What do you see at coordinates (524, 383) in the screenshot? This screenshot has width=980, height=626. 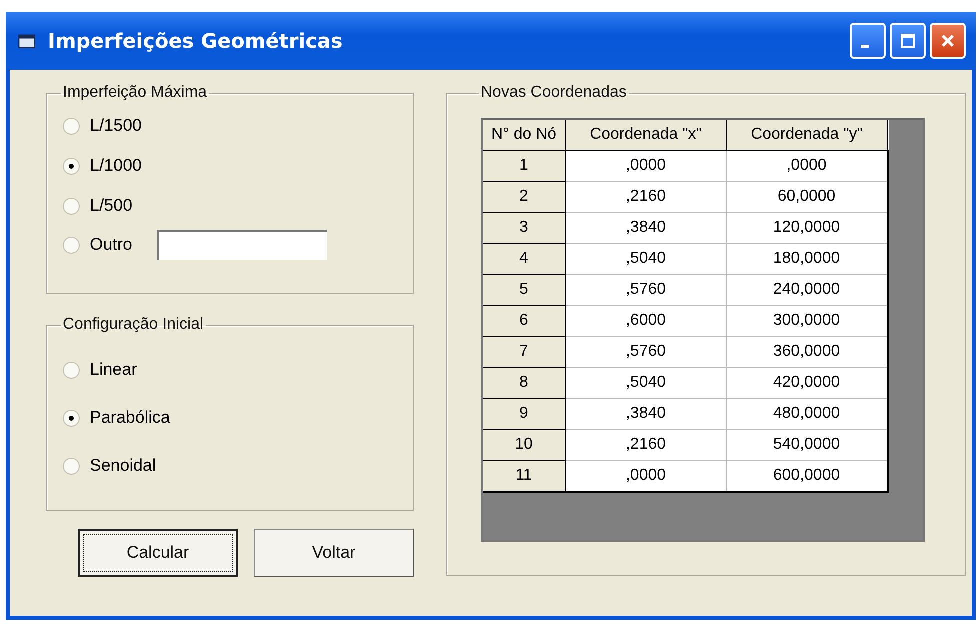 I see `table-cell: 8` at bounding box center [524, 383].